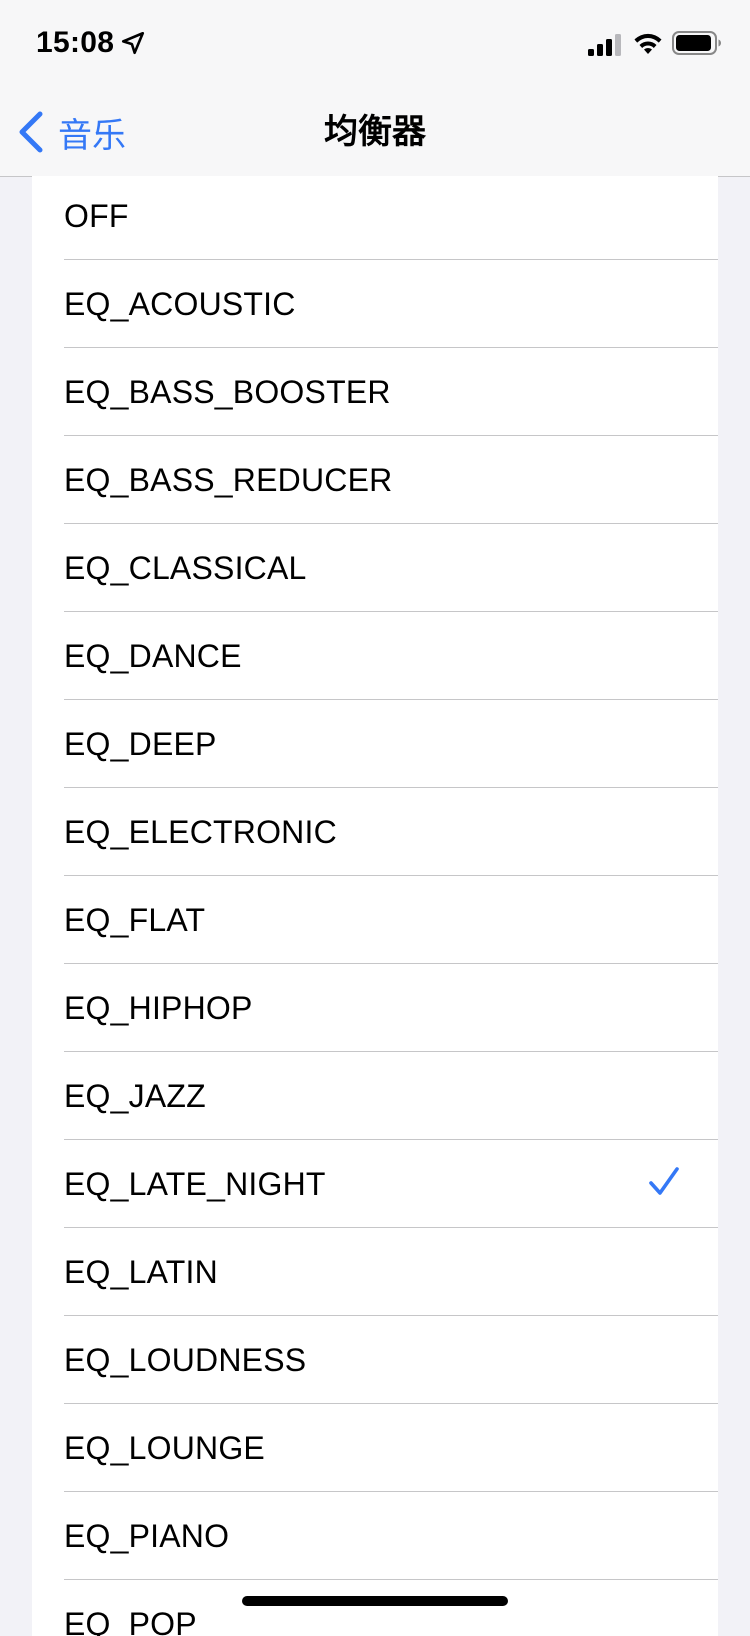 This screenshot has height=1636, width=750. What do you see at coordinates (375, 1536) in the screenshot?
I see `list-item: EQ_PIANO` at bounding box center [375, 1536].